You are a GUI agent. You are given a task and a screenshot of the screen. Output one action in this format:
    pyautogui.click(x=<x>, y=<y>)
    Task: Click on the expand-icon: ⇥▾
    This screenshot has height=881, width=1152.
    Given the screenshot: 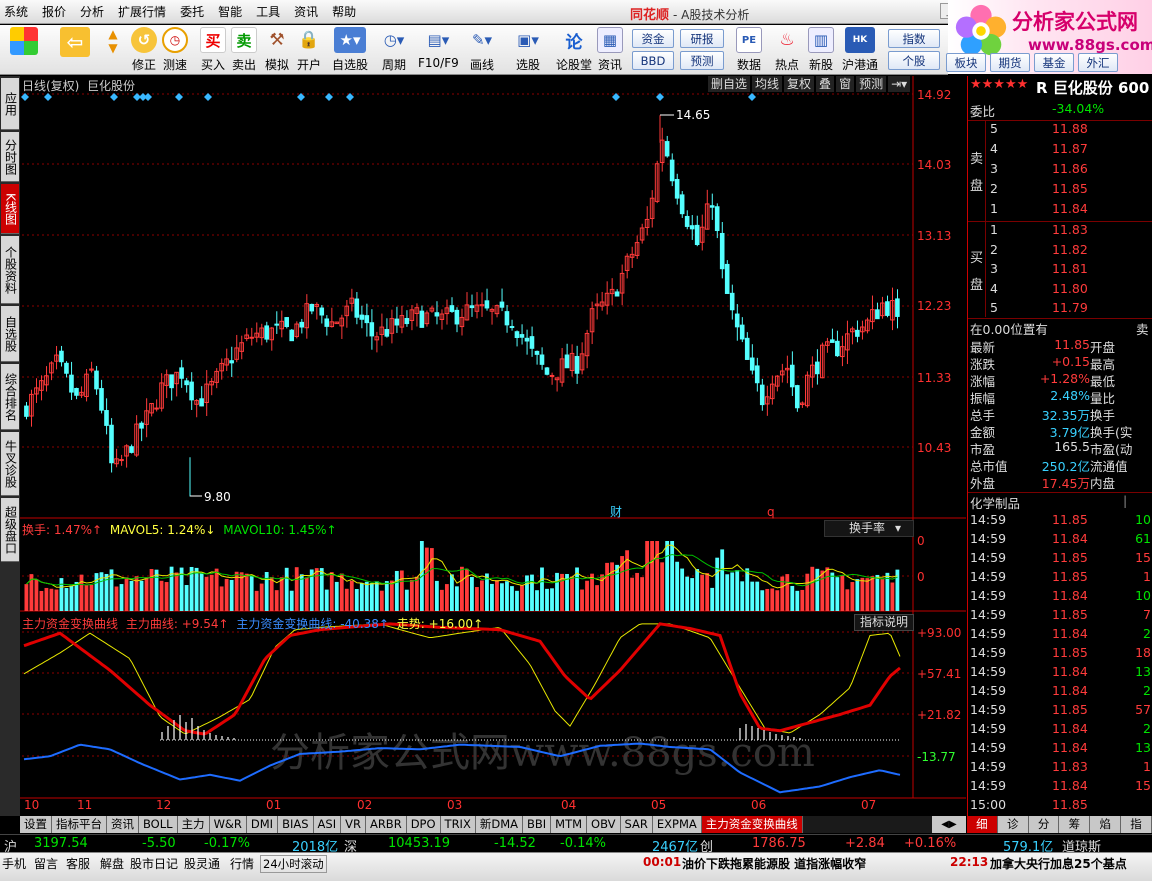 What is the action you would take?
    pyautogui.click(x=899, y=84)
    